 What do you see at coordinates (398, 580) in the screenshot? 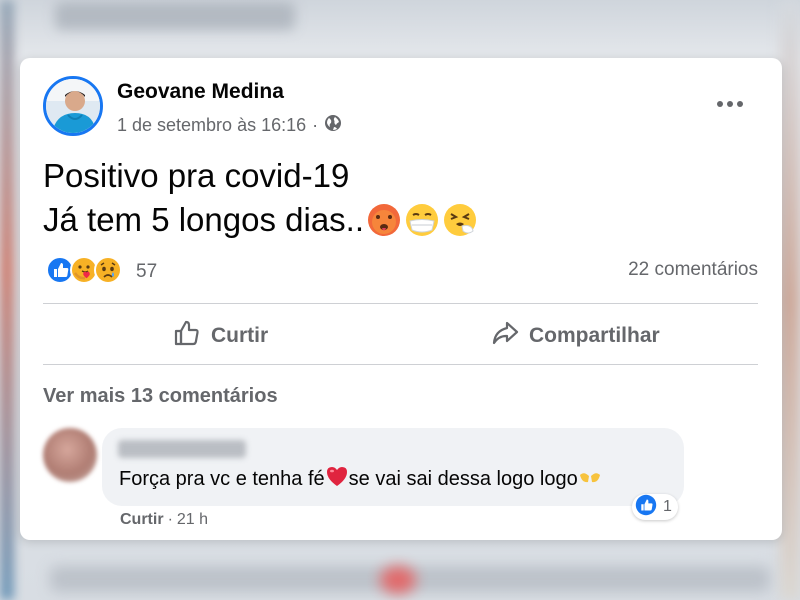
I see `blurred-background-emoji` at bounding box center [398, 580].